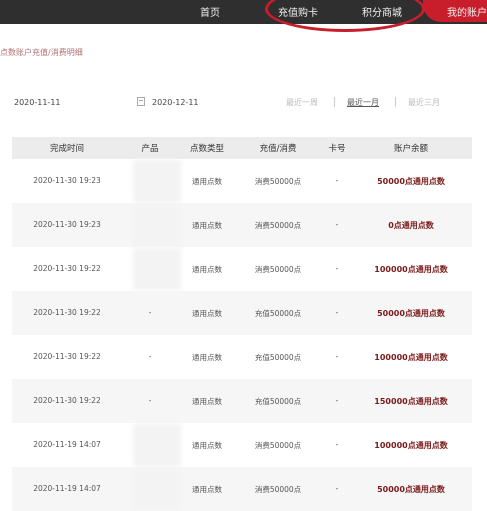  Describe the element at coordinates (37, 102) in the screenshot. I see `start-date-field: 2020-11-11` at that location.